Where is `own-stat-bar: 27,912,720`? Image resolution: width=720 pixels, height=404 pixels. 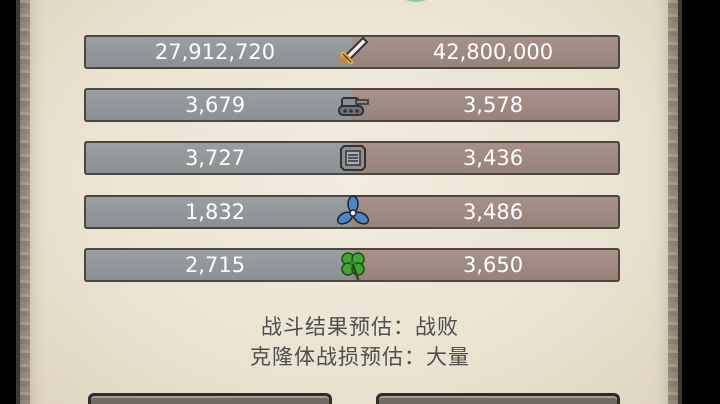
own-stat-bar: 27,912,720 is located at coordinates (218, 52).